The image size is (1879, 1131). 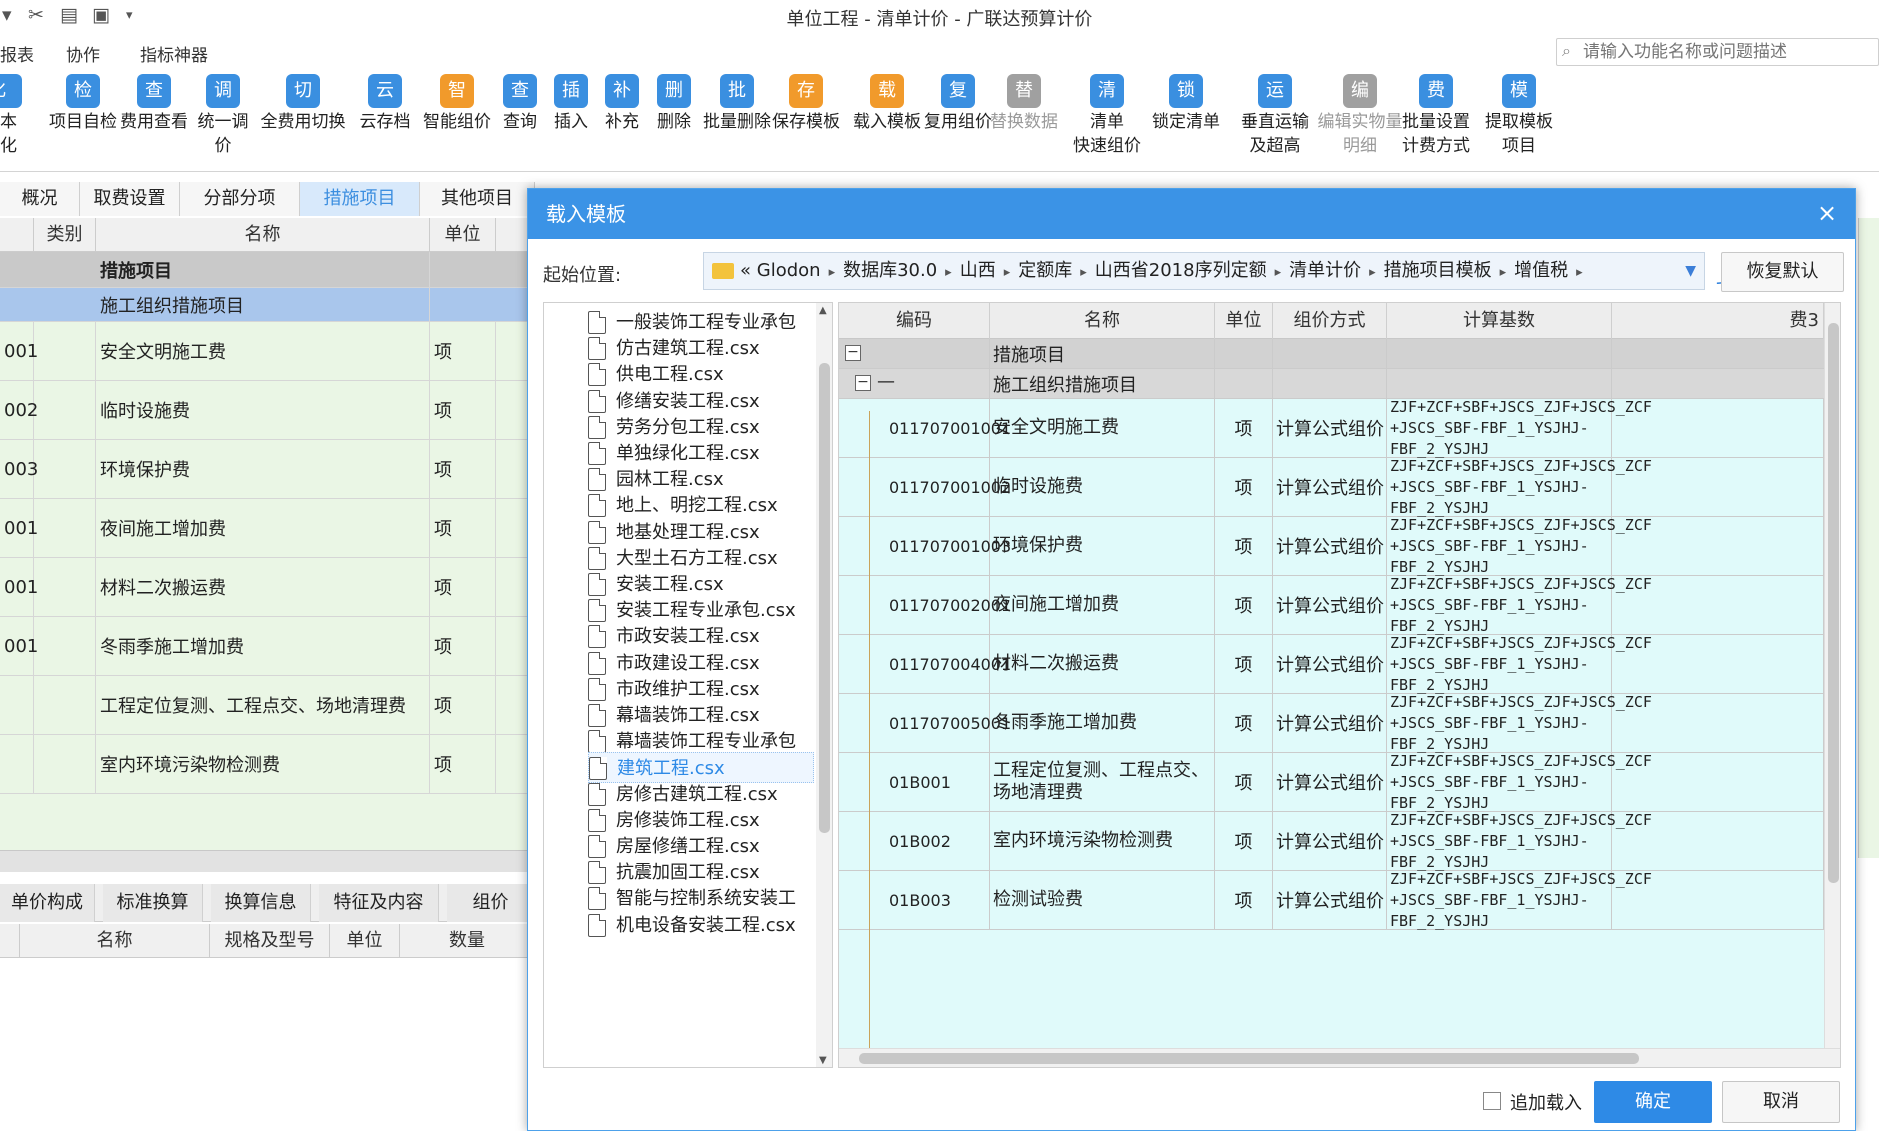 I want to click on file-list-scrollbar: ▲ ▼, so click(x=824, y=685).